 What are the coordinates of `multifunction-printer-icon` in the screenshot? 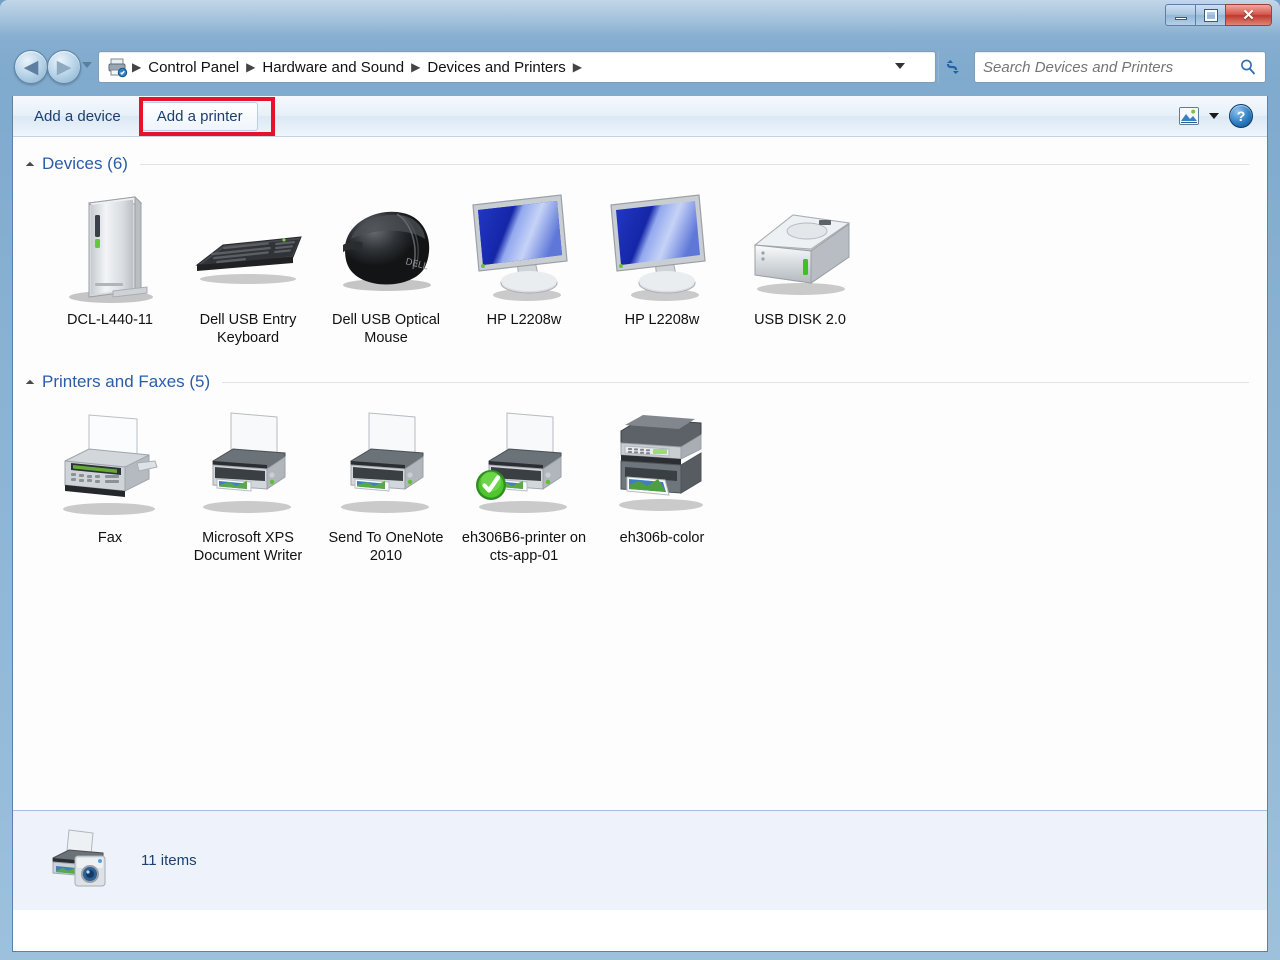 It's located at (662, 464).